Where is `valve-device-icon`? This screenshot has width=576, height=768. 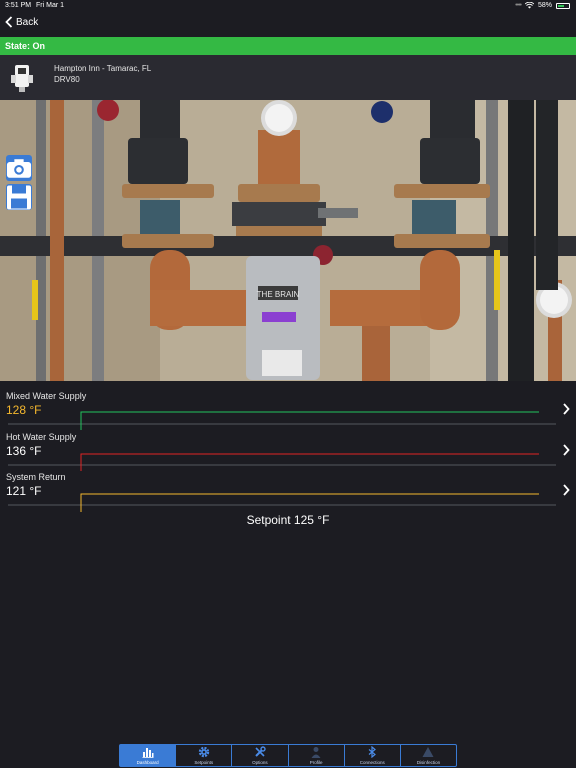 valve-device-icon is located at coordinates (22, 78).